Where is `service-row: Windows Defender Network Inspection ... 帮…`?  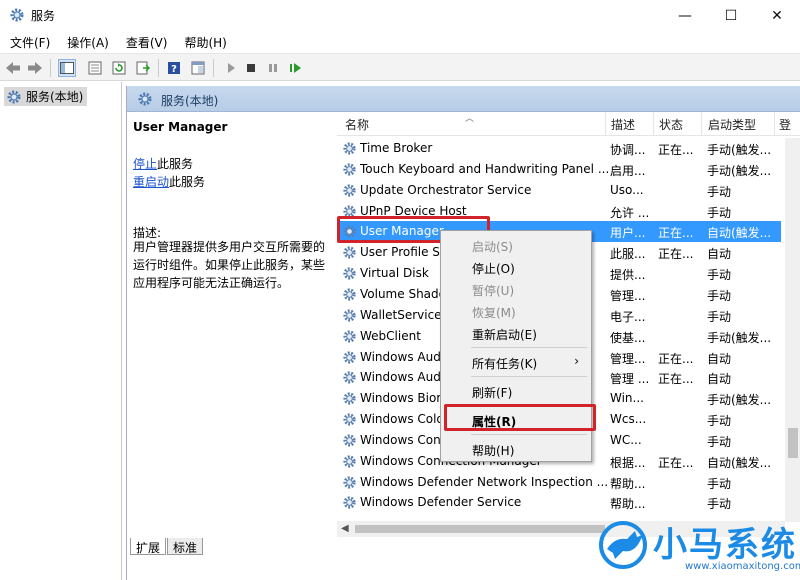 service-row: Windows Defender Network Inspection ... 帮… is located at coordinates (559, 482).